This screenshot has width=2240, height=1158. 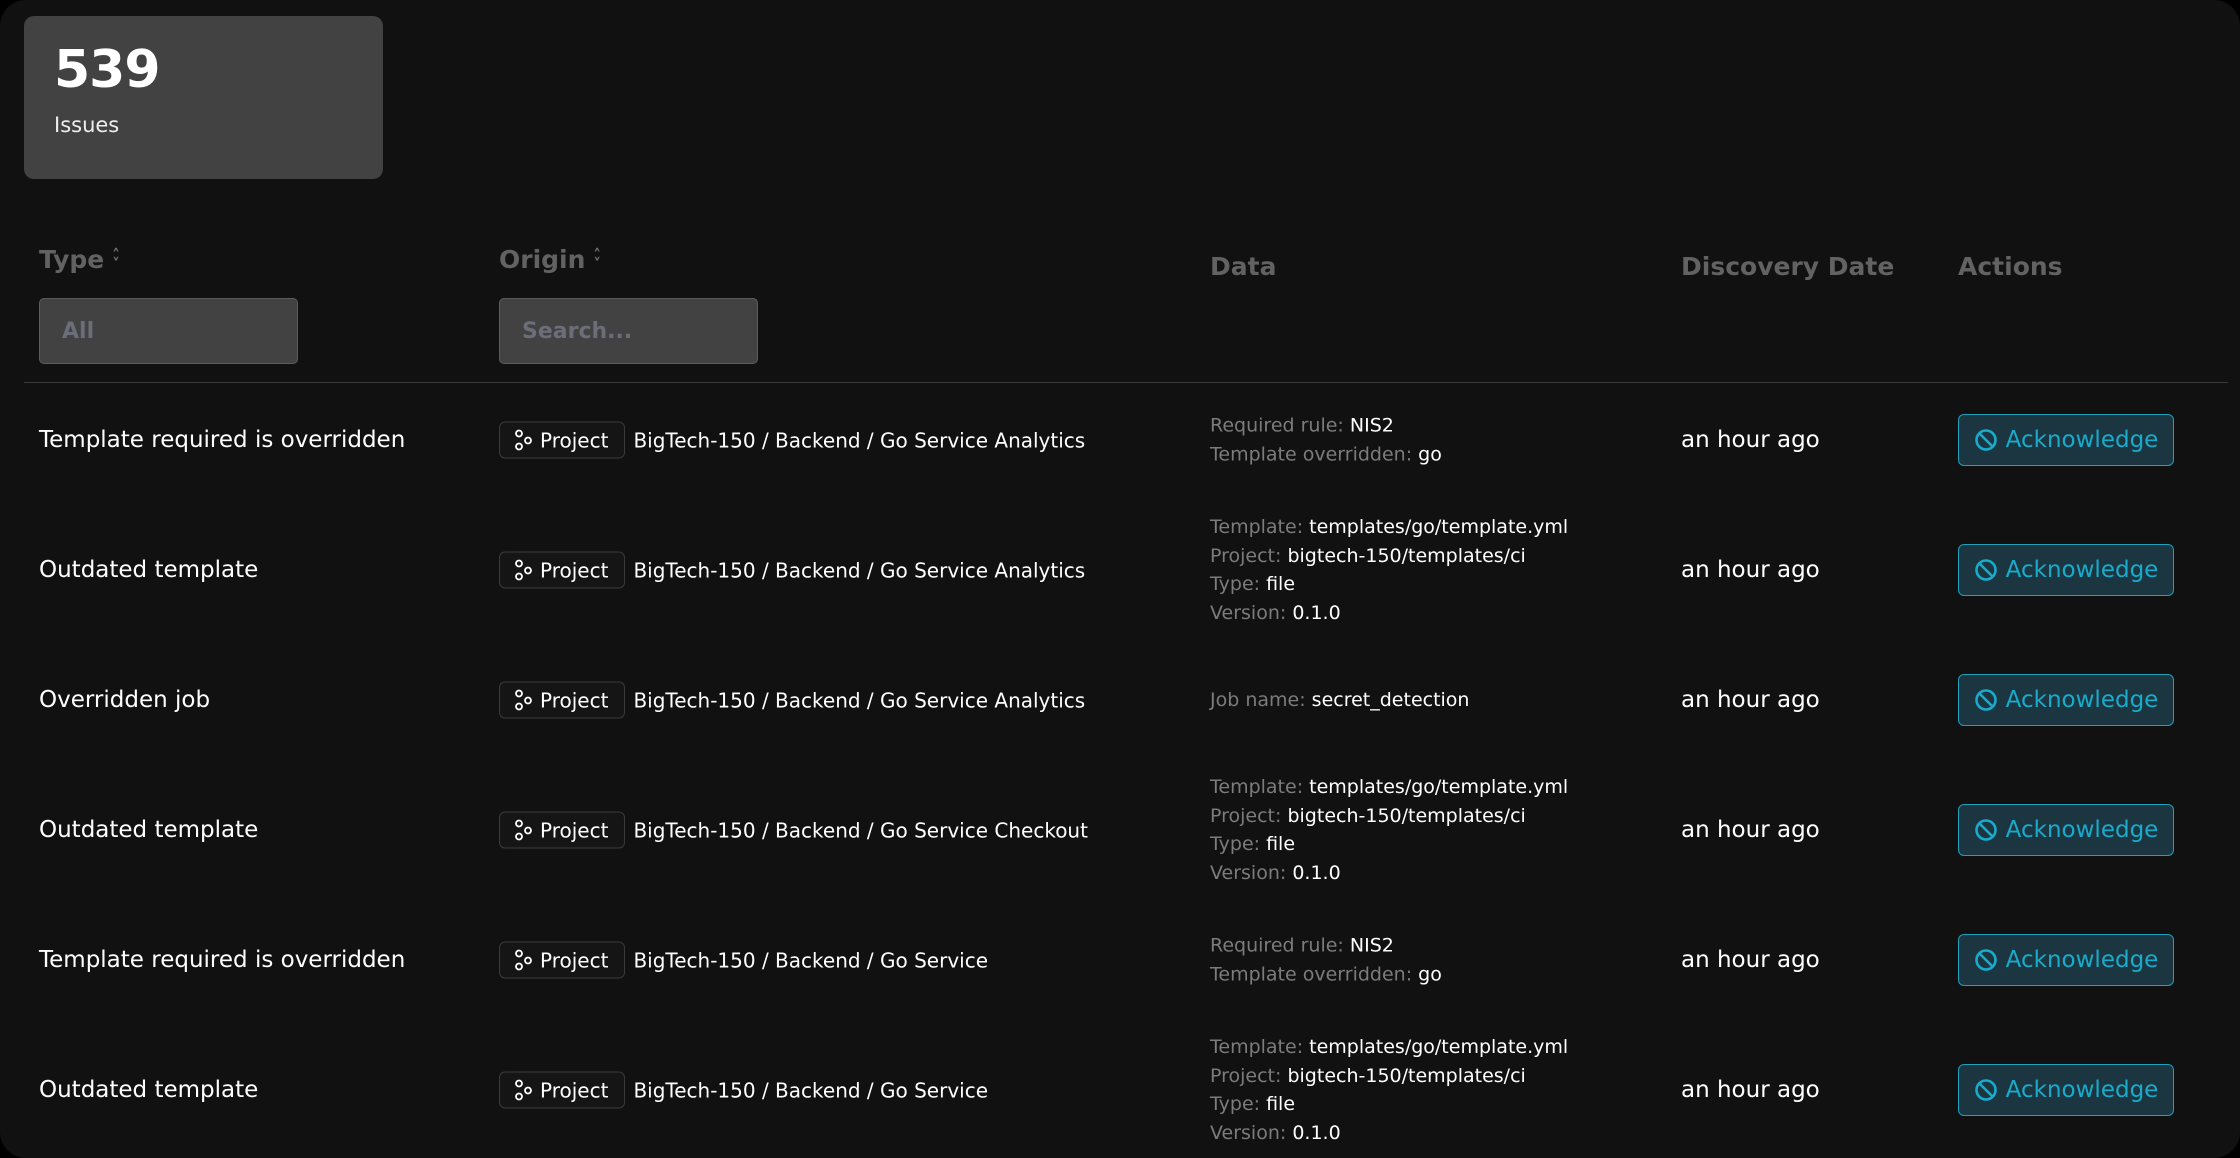 What do you see at coordinates (1235, 1104) in the screenshot?
I see `data-field-key: Type:` at bounding box center [1235, 1104].